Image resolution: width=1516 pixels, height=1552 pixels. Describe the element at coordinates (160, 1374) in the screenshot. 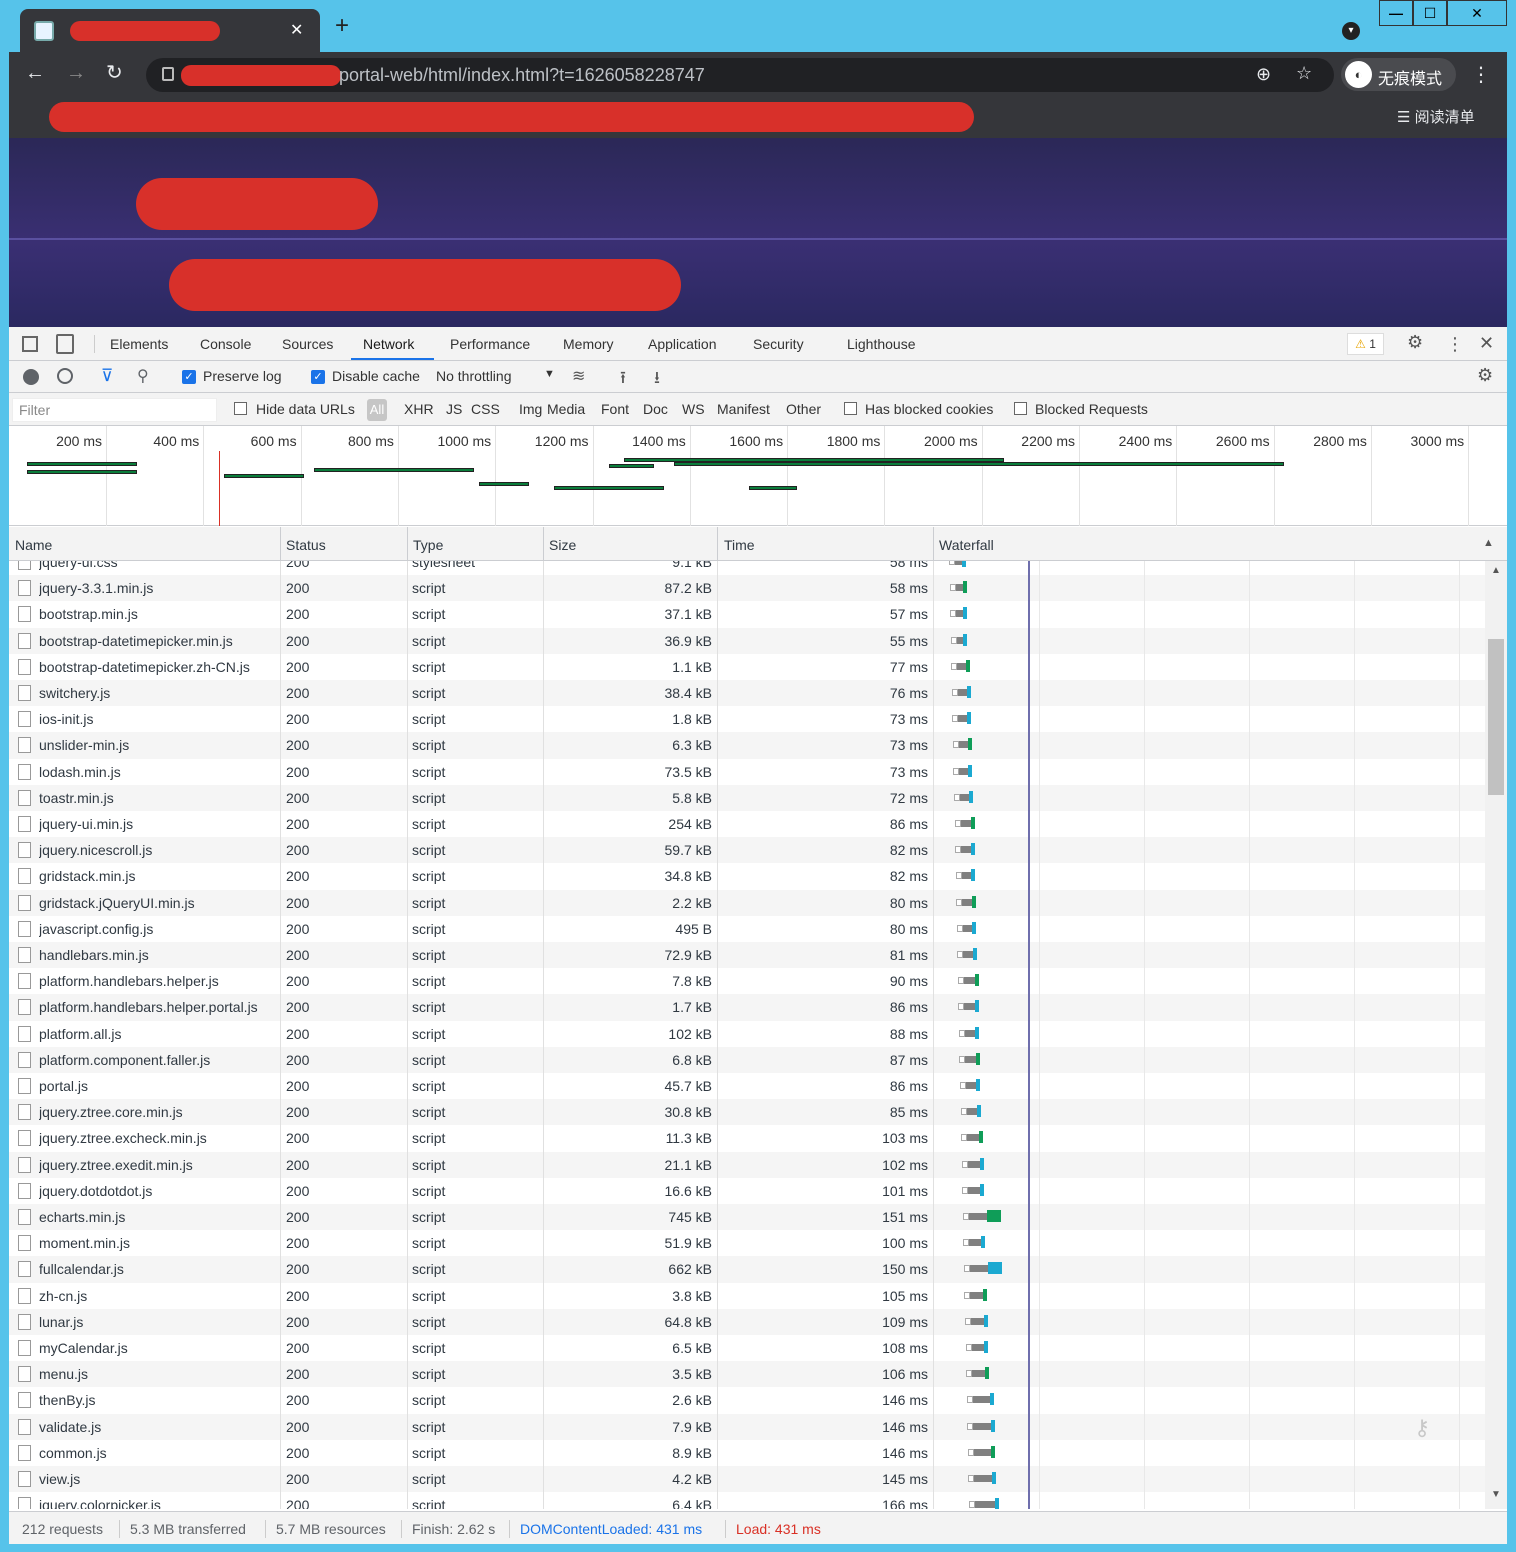

I see `request-name: menu.js` at that location.